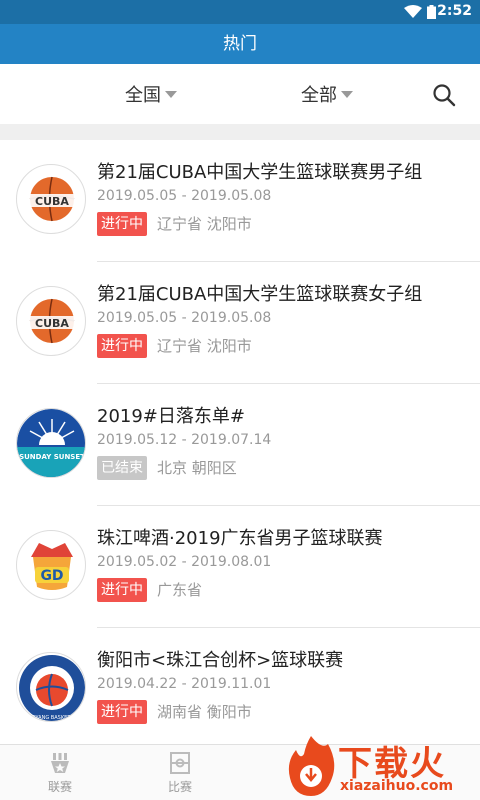 The image size is (480, 800). I want to click on category-filter-dropdown: 全部, so click(327, 94).